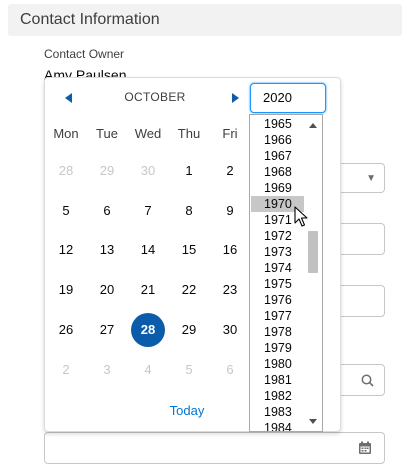  Describe the element at coordinates (278, 188) in the screenshot. I see `year-option: 1969` at that location.